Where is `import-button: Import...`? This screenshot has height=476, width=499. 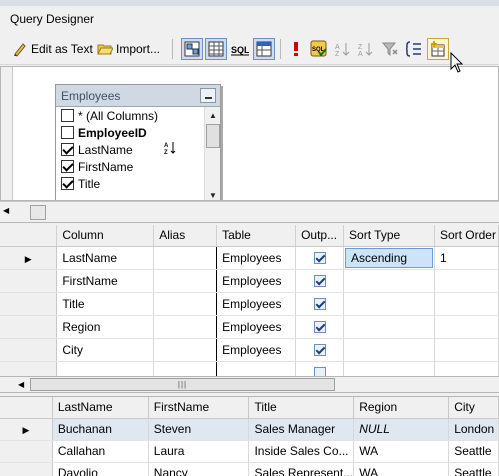
import-button: Import... is located at coordinates (128, 49).